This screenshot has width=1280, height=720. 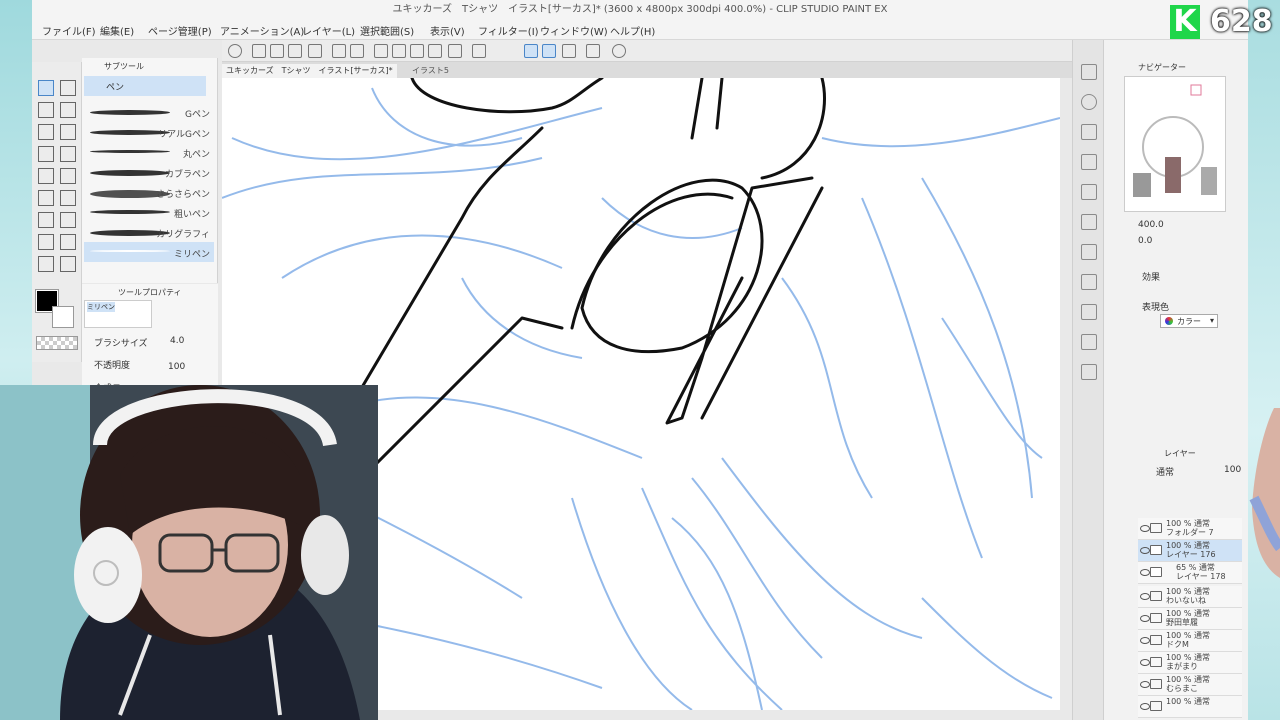 I want to click on menu-help: ヘルプ(H), so click(x=632, y=30).